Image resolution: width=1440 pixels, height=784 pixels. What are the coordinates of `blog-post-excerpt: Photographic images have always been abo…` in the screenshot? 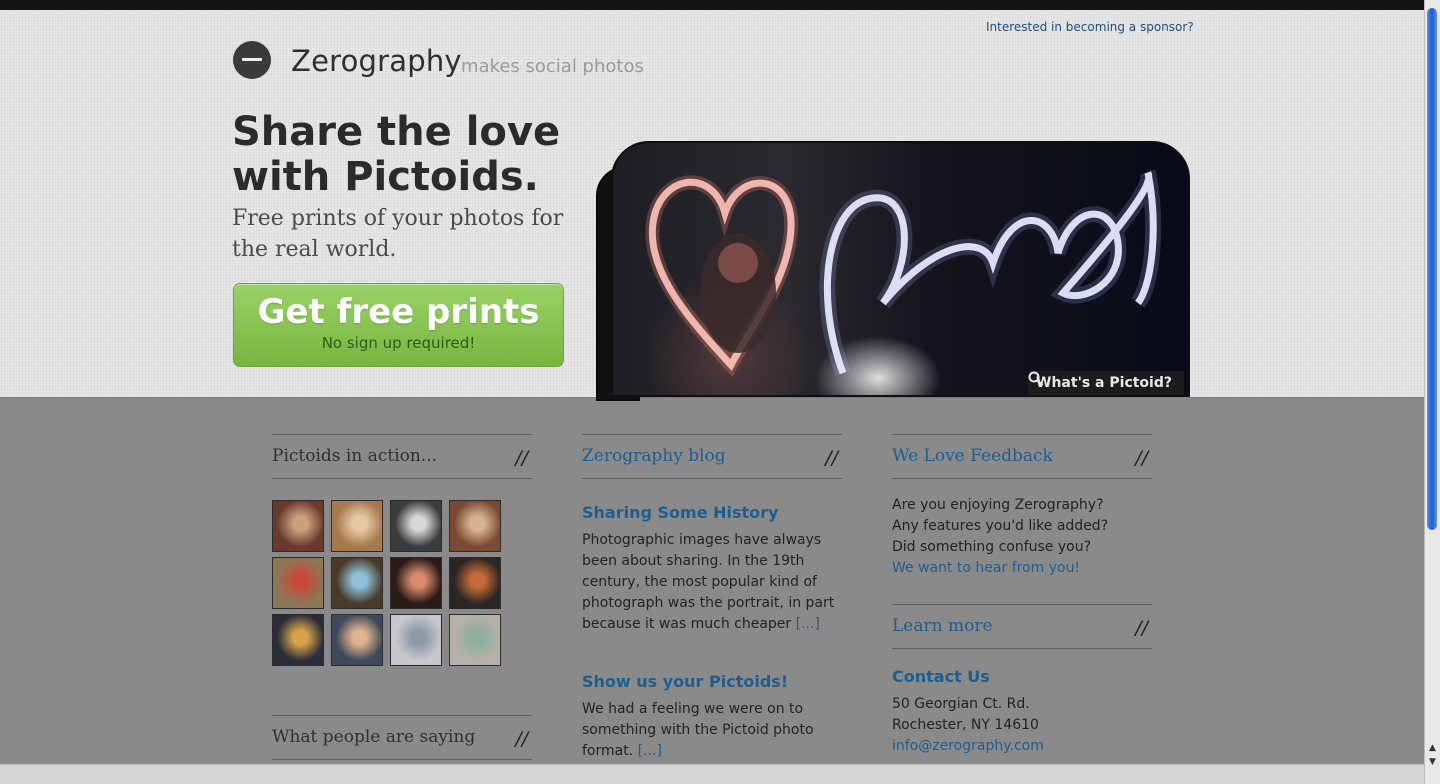 It's located at (712, 582).